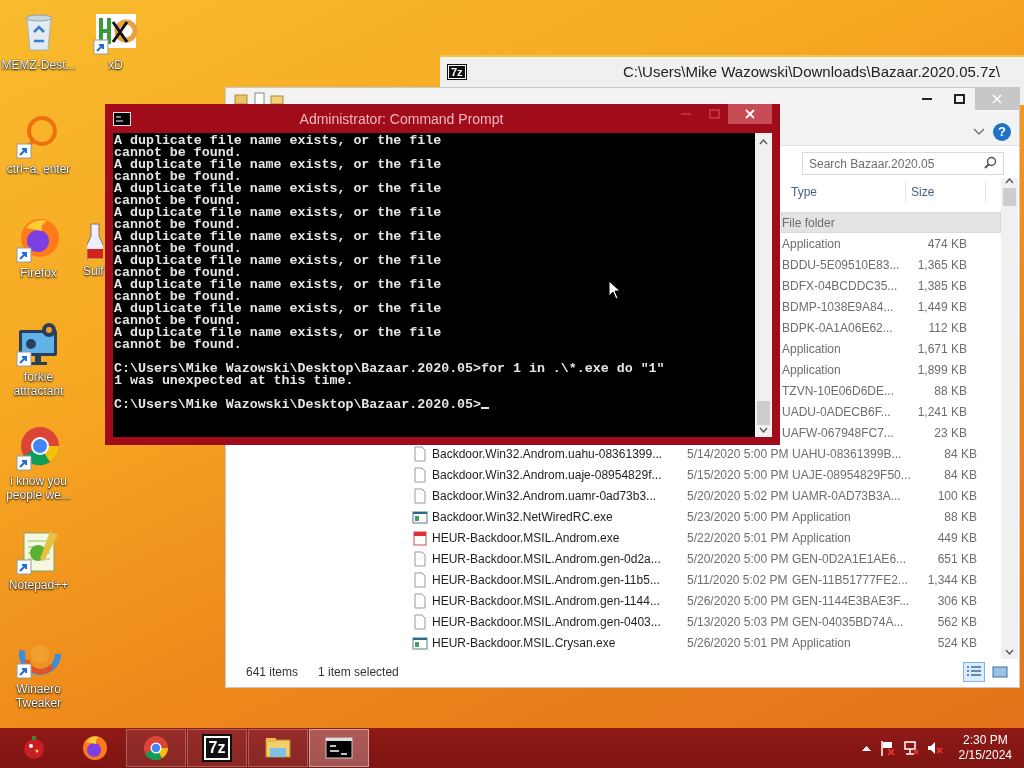 This screenshot has height=768, width=1024. Describe the element at coordinates (942, 369) in the screenshot. I see `file-size: 1,899 KB` at that location.